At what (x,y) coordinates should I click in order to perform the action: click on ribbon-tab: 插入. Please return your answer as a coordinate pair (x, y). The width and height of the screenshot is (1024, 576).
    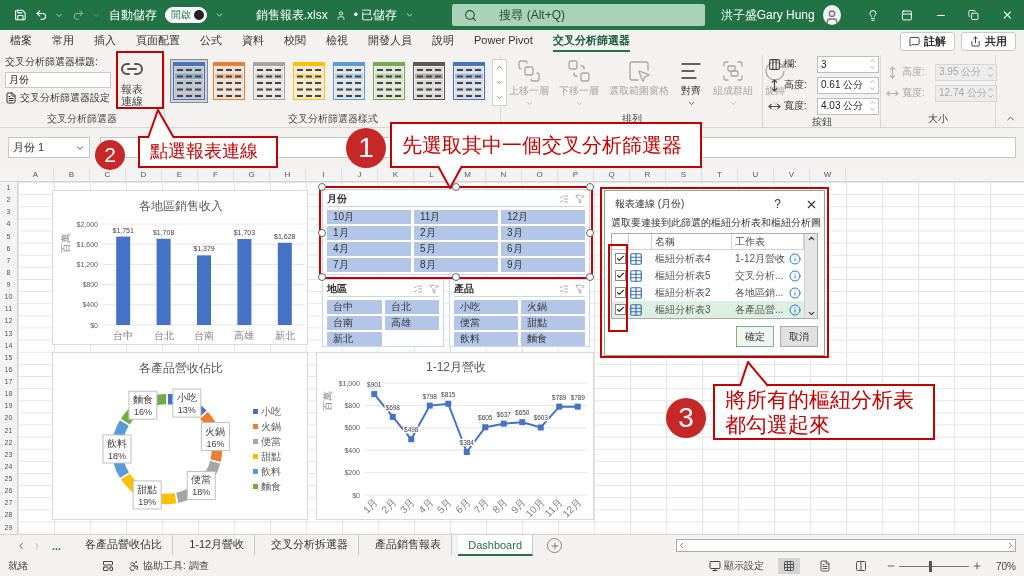
    Looking at the image, I should click on (105, 41).